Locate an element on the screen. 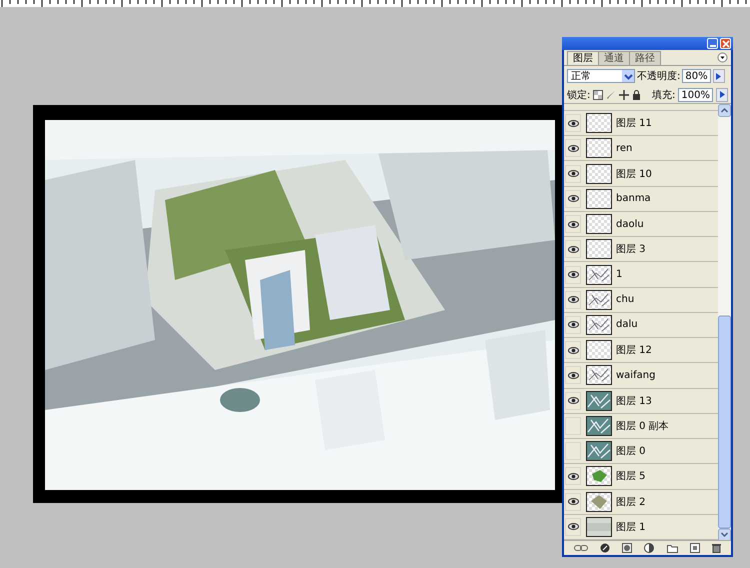 Image resolution: width=750 pixels, height=568 pixels. layer-row: banma is located at coordinates (641, 199).